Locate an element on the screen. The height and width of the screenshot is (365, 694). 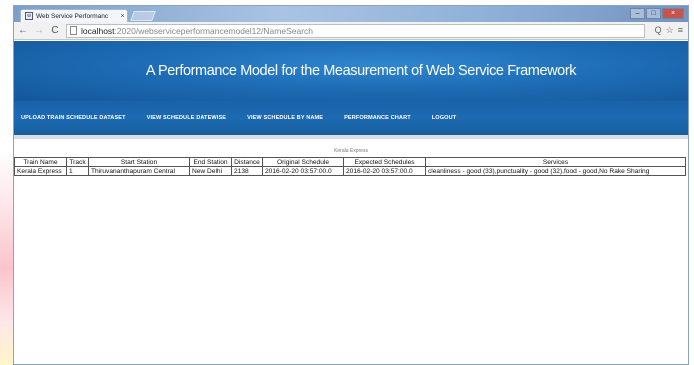
window-controls: – □ × is located at coordinates (657, 13).